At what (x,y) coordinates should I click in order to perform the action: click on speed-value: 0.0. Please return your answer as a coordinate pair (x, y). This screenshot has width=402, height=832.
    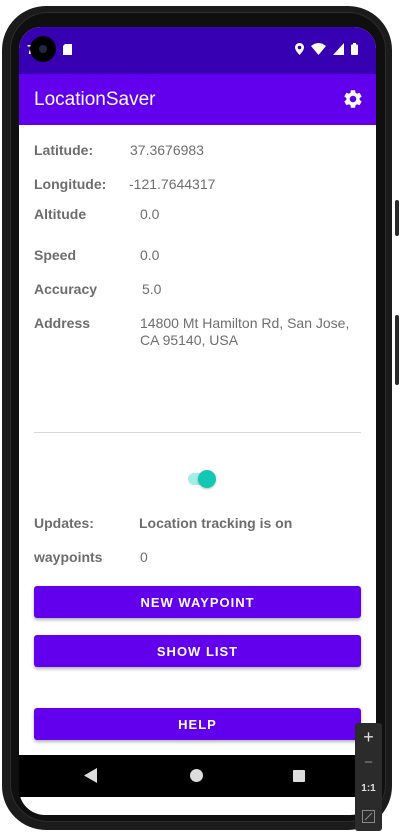
    Looking at the image, I should click on (150, 255).